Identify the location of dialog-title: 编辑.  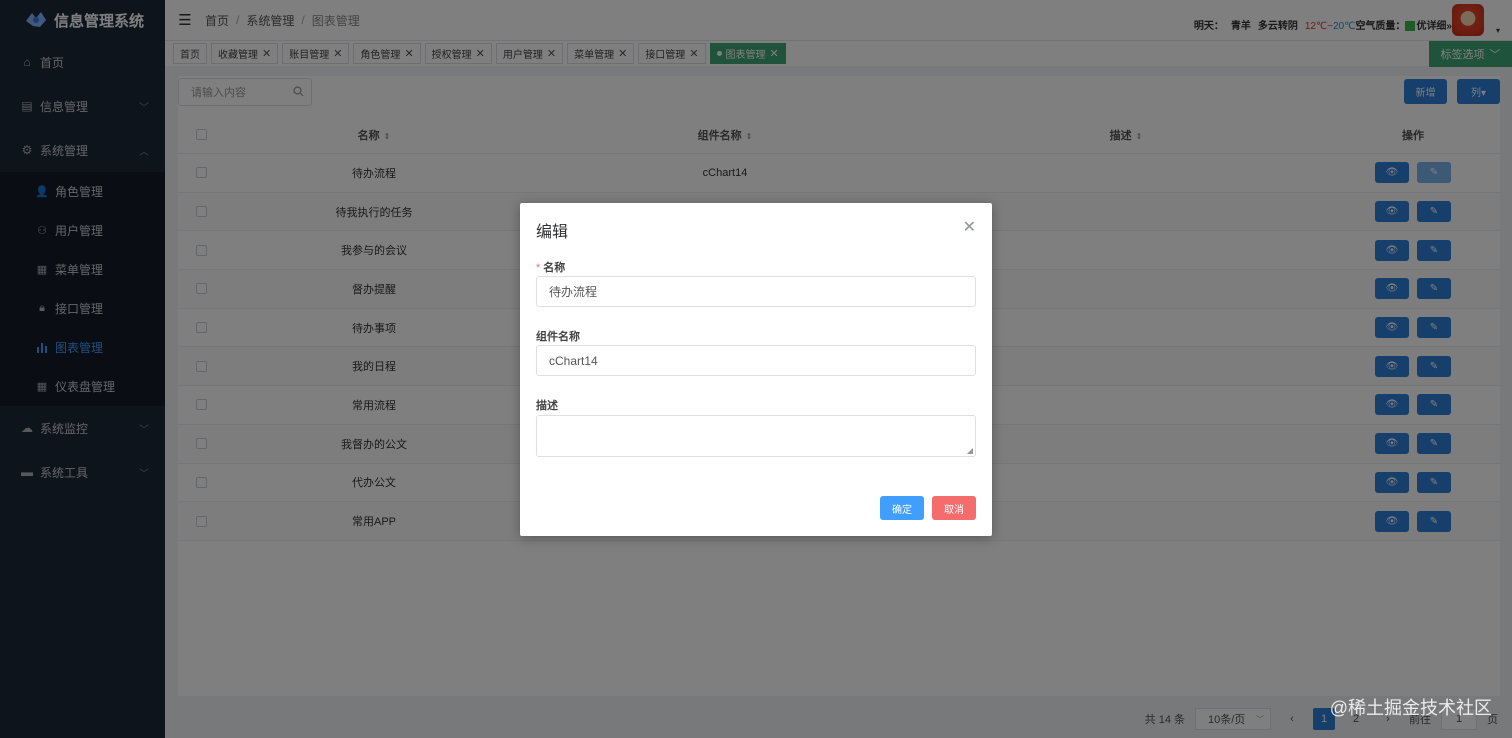
(552, 232).